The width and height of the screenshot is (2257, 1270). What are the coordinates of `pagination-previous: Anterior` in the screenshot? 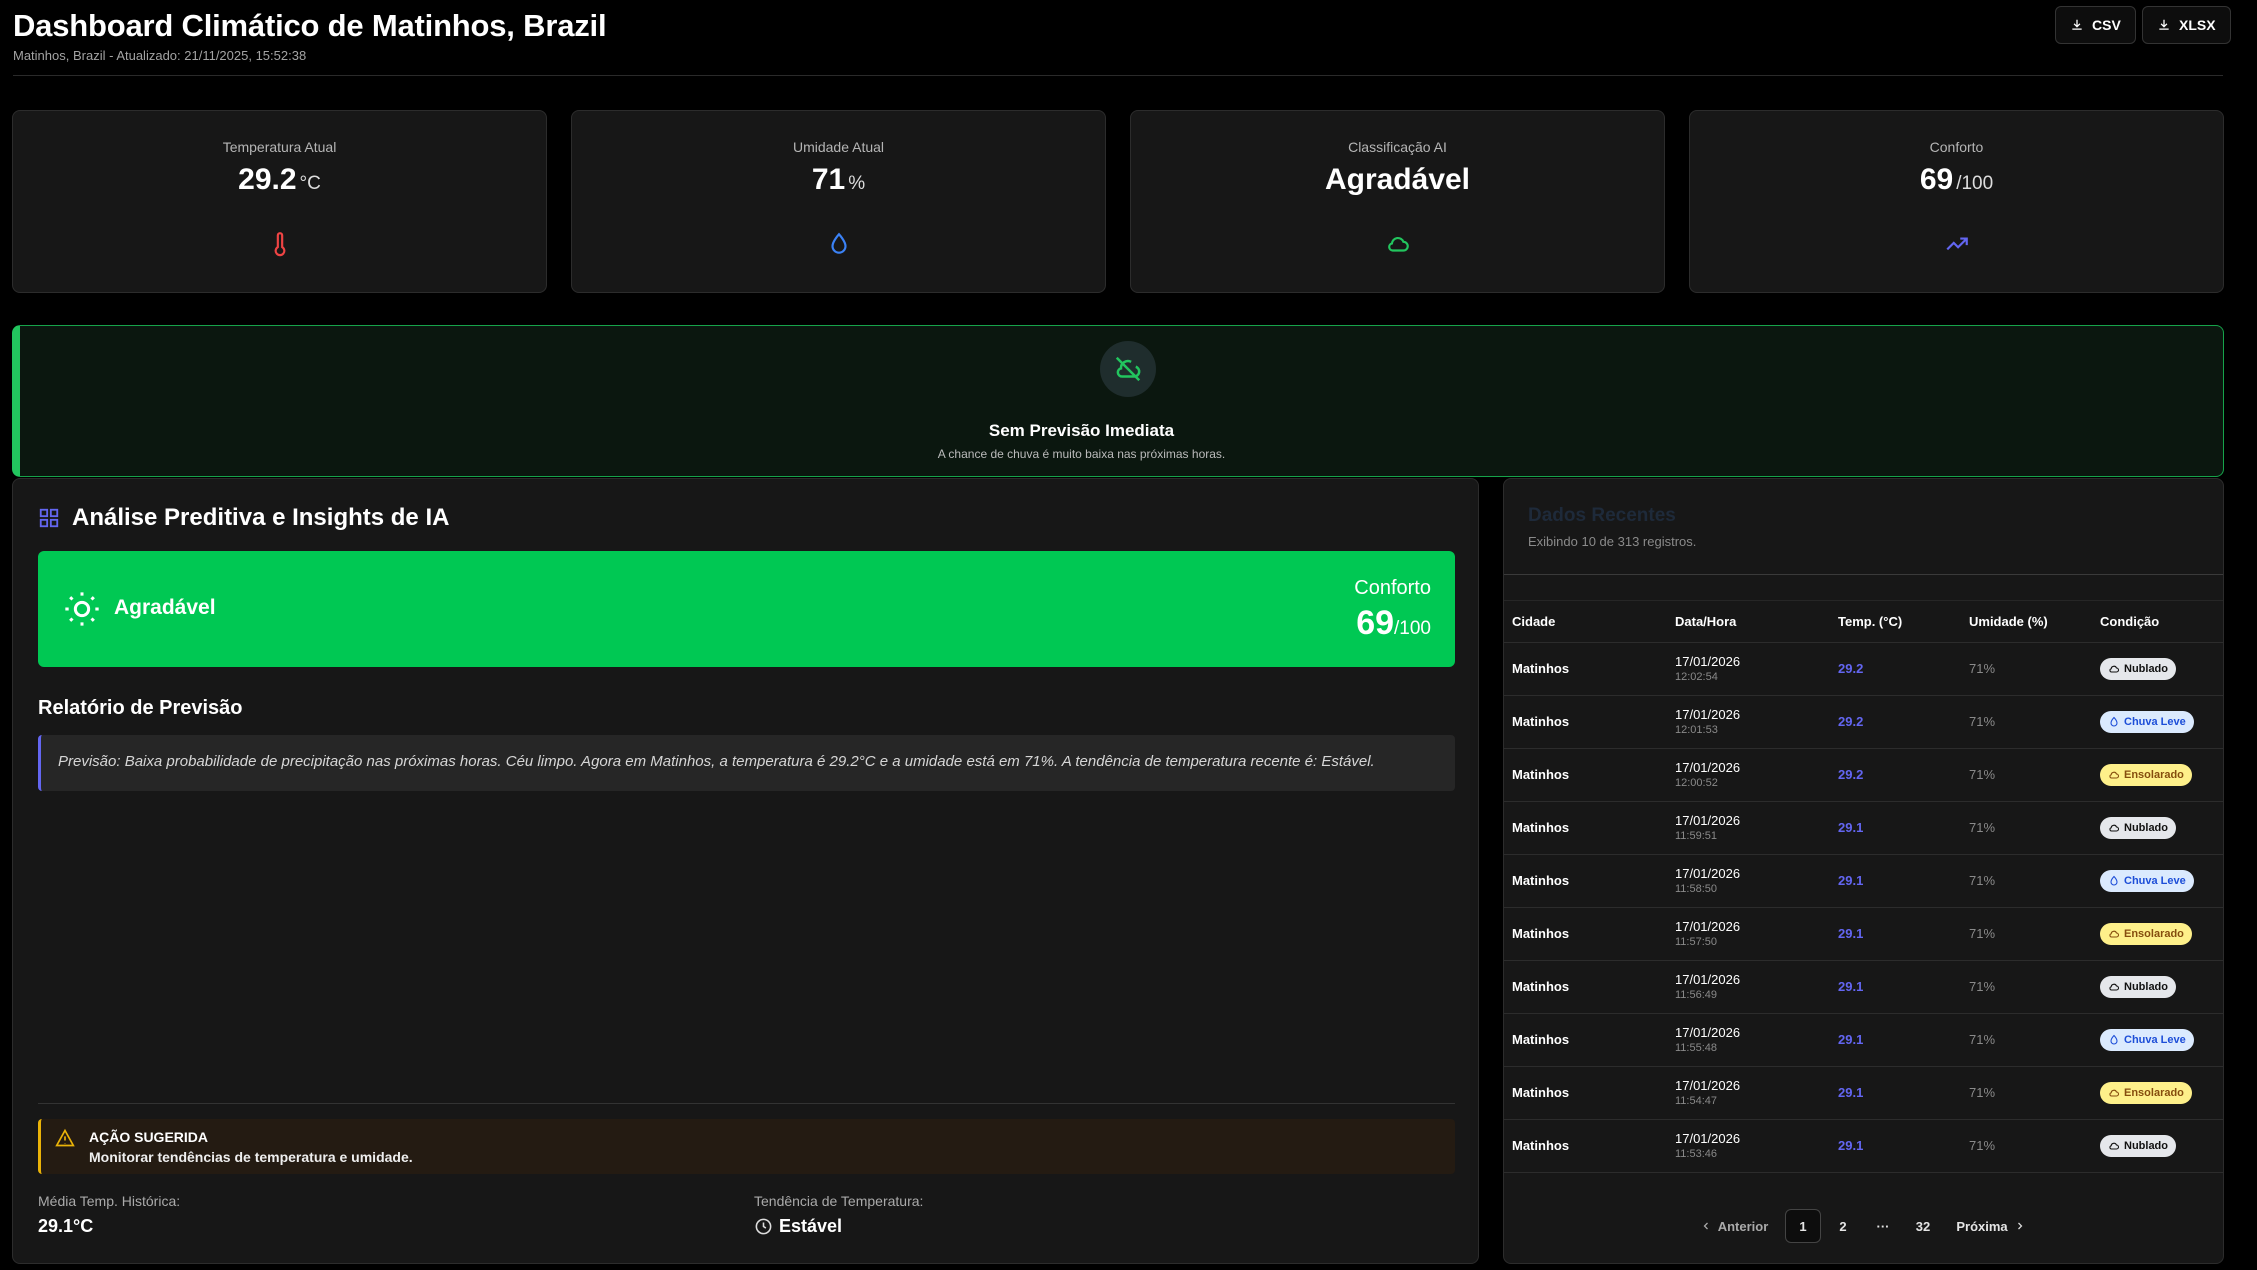 It's located at (1734, 1226).